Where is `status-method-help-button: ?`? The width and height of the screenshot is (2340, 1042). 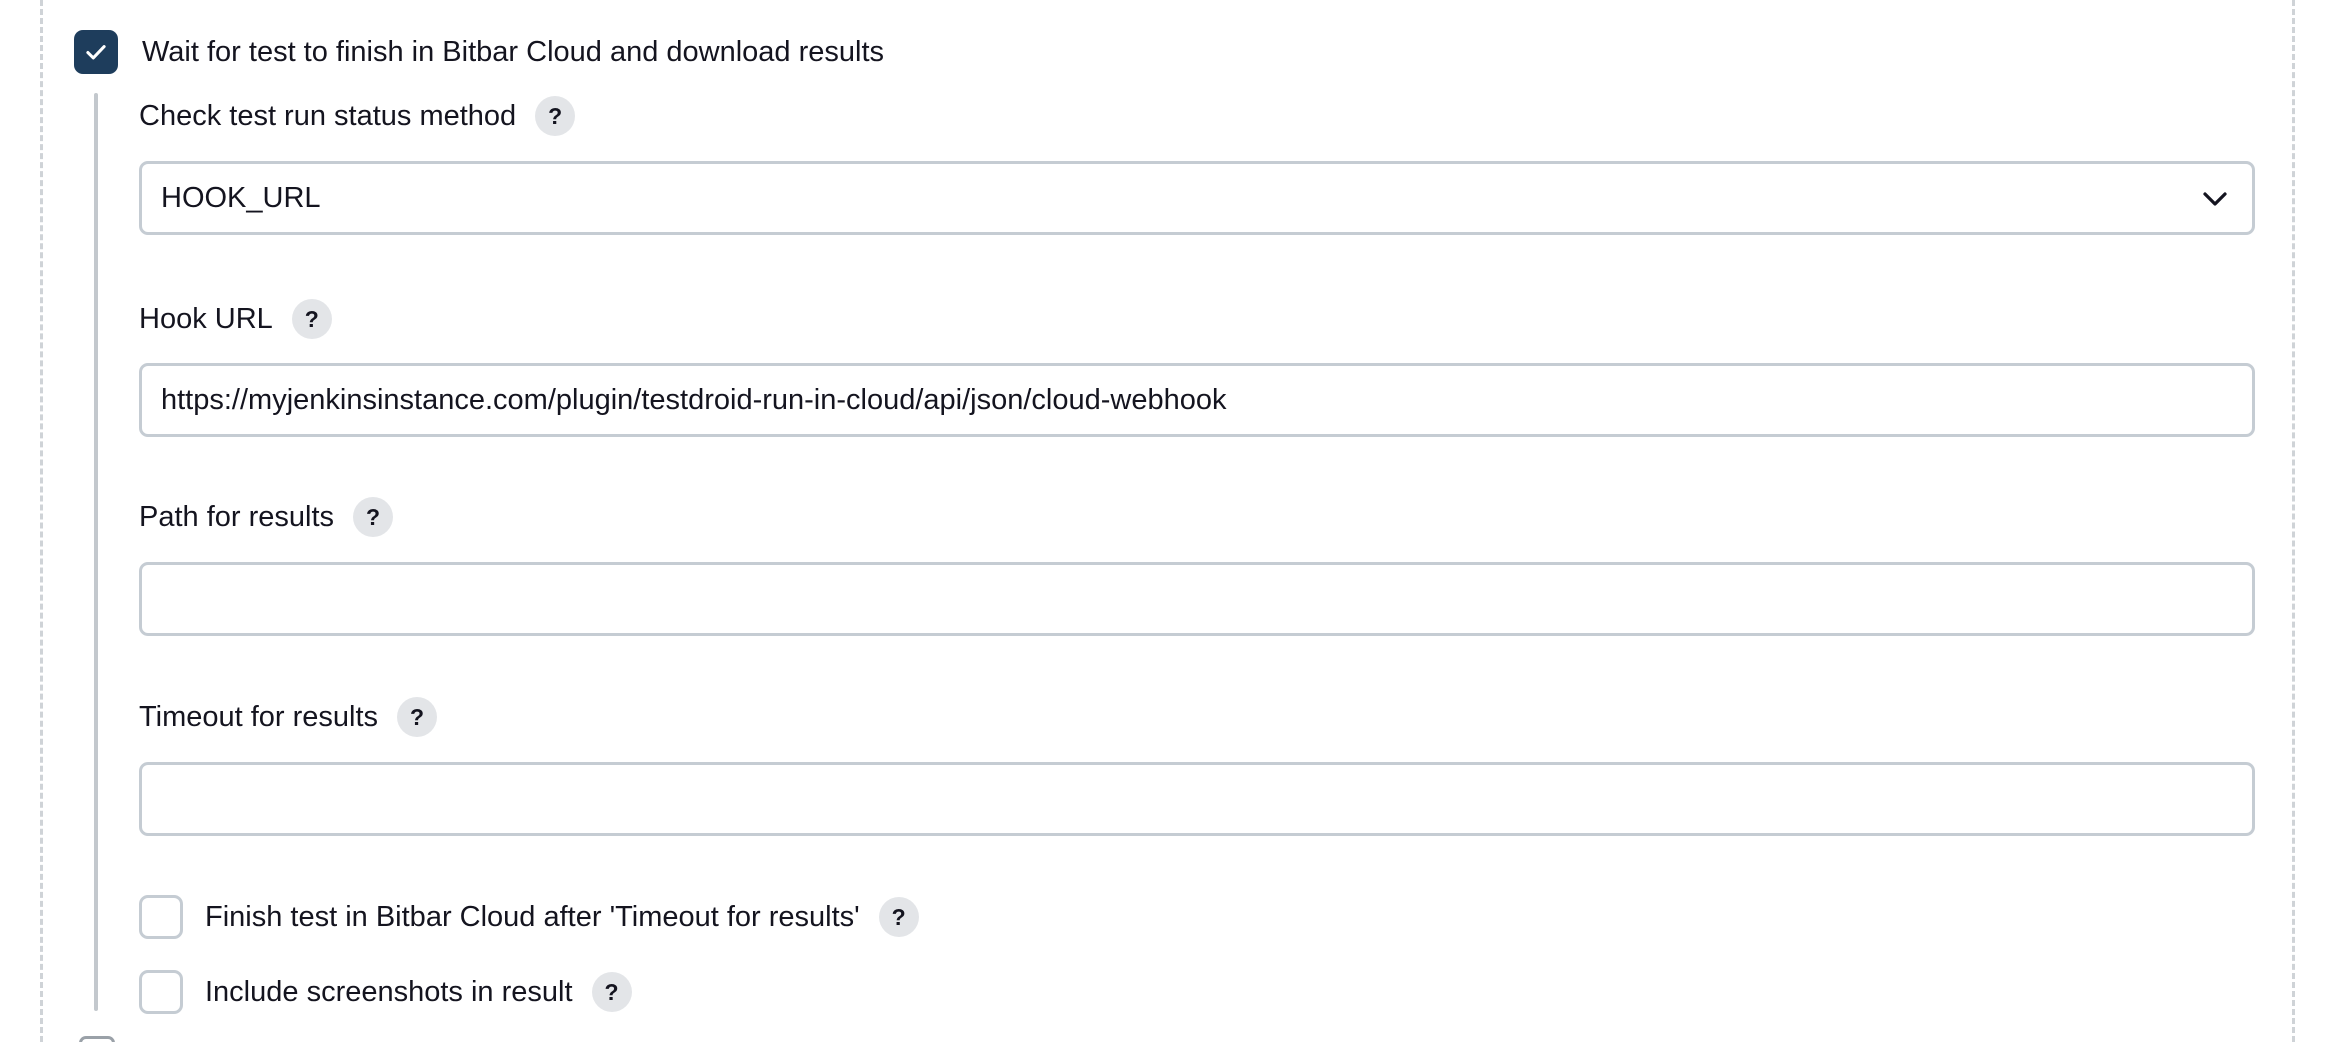
status-method-help-button: ? is located at coordinates (555, 116).